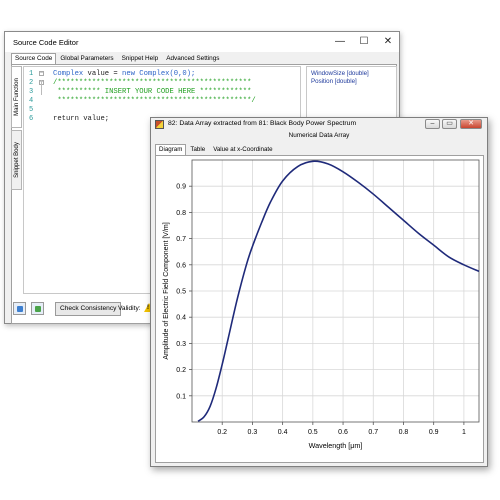  Describe the element at coordinates (464, 432) in the screenshot. I see `x-tick-label: 1` at that location.